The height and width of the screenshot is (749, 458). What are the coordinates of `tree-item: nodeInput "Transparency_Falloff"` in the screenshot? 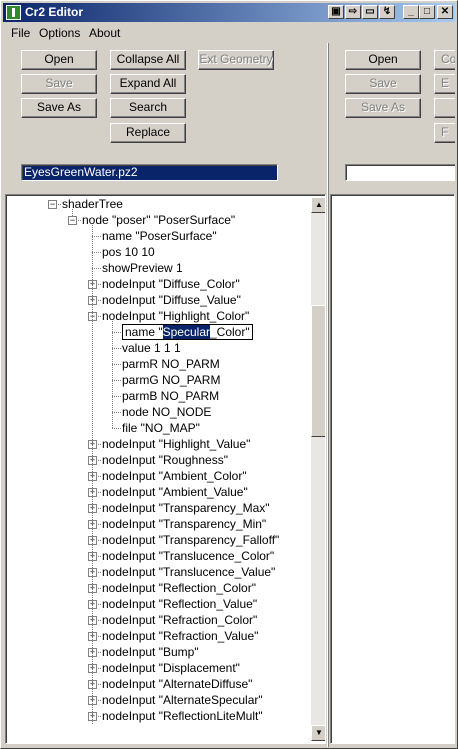 It's located at (190, 540).